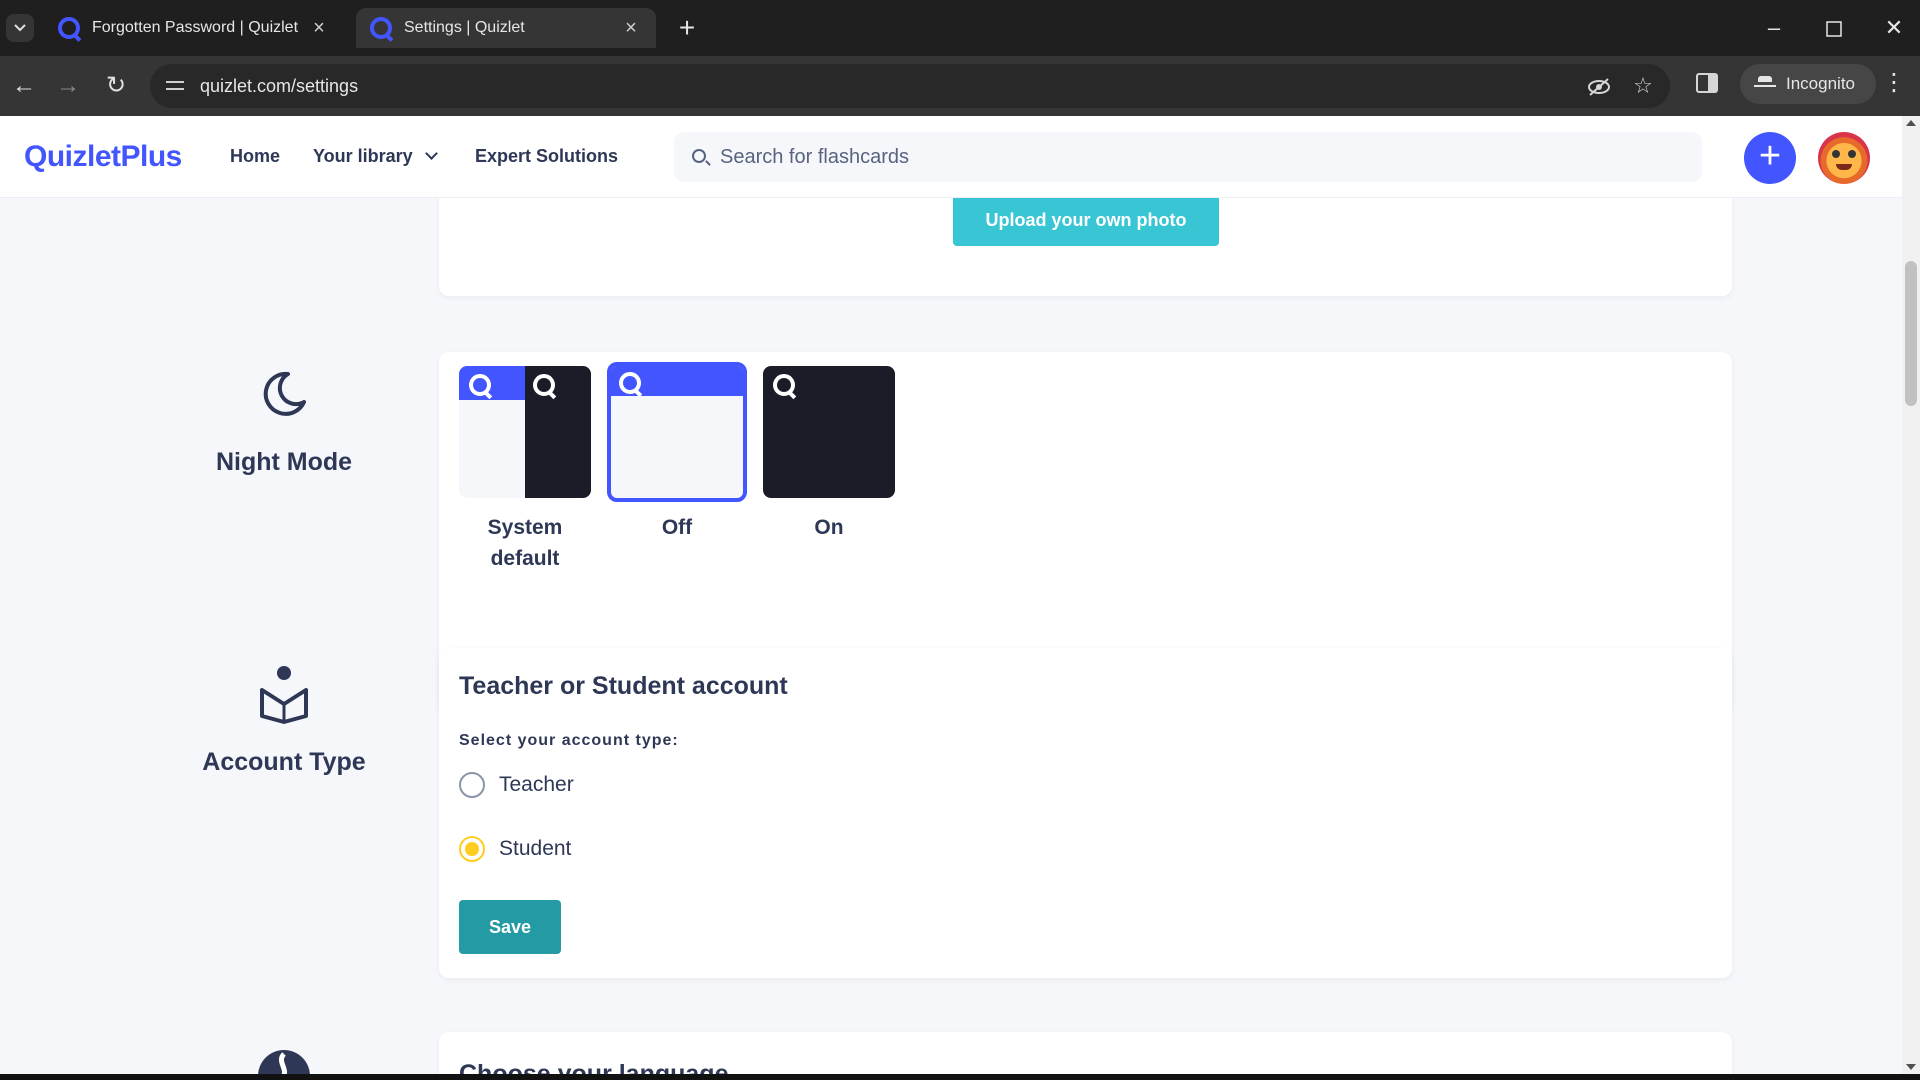  Describe the element at coordinates (1911, 333) in the screenshot. I see `scrollbar-thumb` at that location.